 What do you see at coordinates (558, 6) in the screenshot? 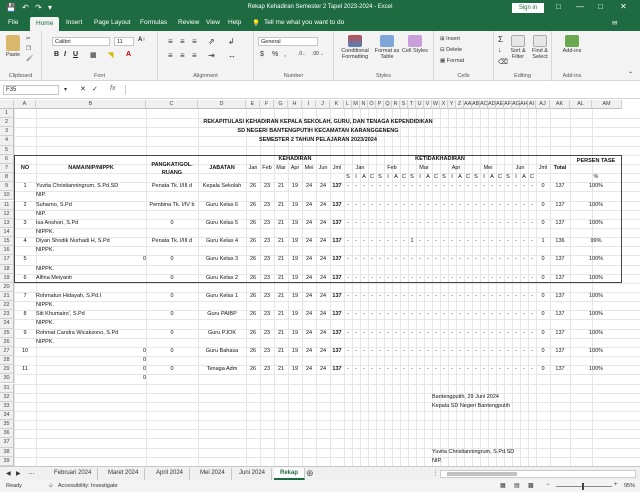
I see `ribbon-display-icon: □` at bounding box center [558, 6].